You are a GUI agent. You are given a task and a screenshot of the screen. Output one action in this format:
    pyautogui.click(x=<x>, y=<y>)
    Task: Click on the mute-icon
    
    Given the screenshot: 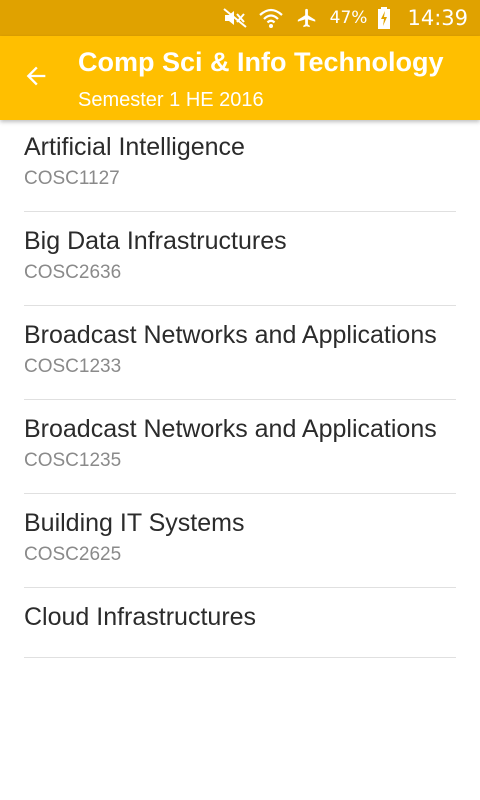 What is the action you would take?
    pyautogui.click(x=235, y=18)
    